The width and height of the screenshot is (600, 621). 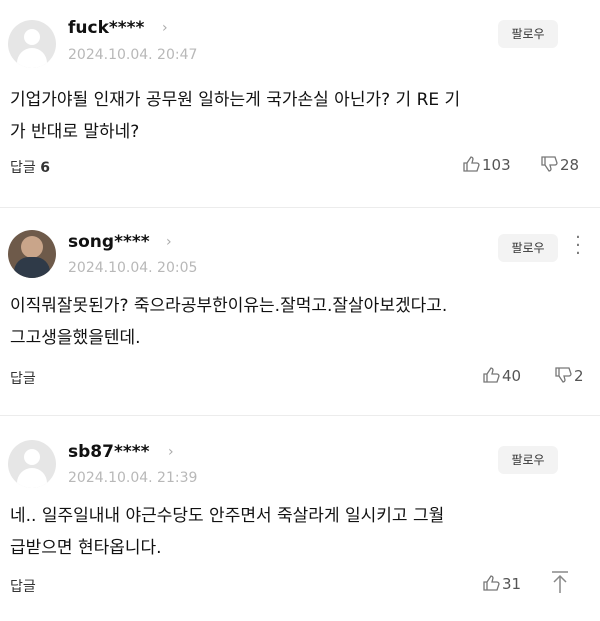 I want to click on comment-date: 2024.10.04. 20:05, so click(x=133, y=268).